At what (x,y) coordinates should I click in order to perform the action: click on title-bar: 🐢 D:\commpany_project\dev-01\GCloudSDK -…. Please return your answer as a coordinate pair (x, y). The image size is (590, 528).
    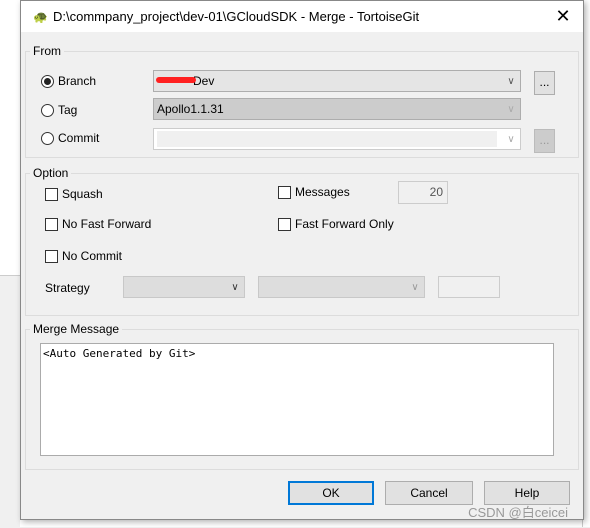
    Looking at the image, I should click on (302, 16).